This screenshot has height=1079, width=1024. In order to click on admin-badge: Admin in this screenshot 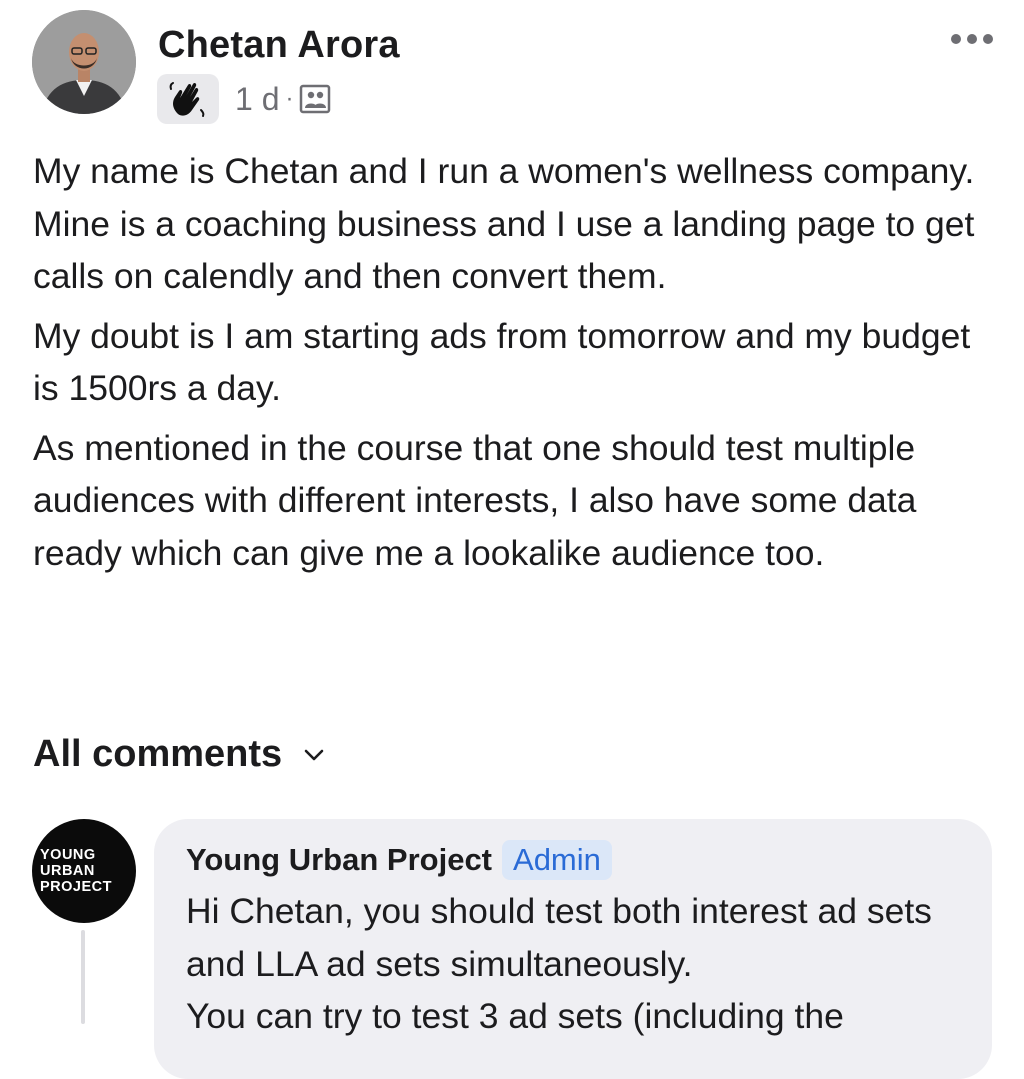, I will do `click(557, 860)`.